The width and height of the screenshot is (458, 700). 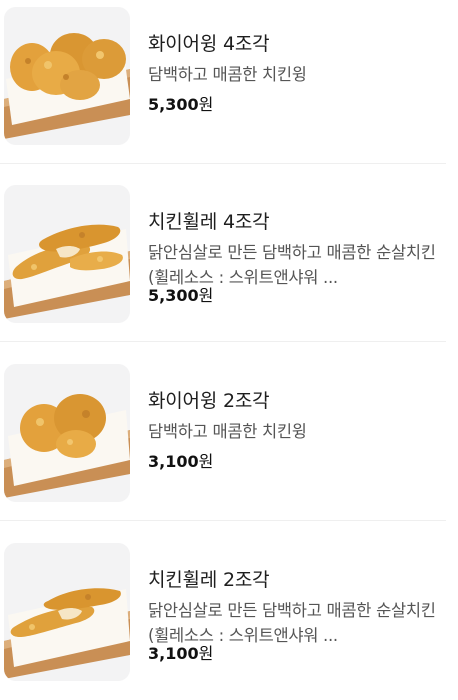 I want to click on menu-item-name: 치킨휠레 2조각, so click(x=209, y=580).